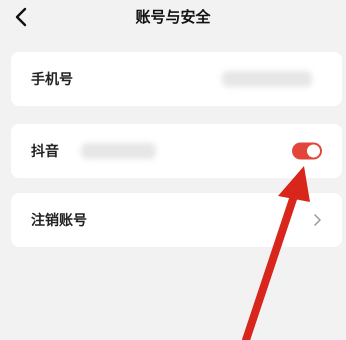 This screenshot has height=340, width=346. I want to click on page-title: 账号与安全, so click(173, 17).